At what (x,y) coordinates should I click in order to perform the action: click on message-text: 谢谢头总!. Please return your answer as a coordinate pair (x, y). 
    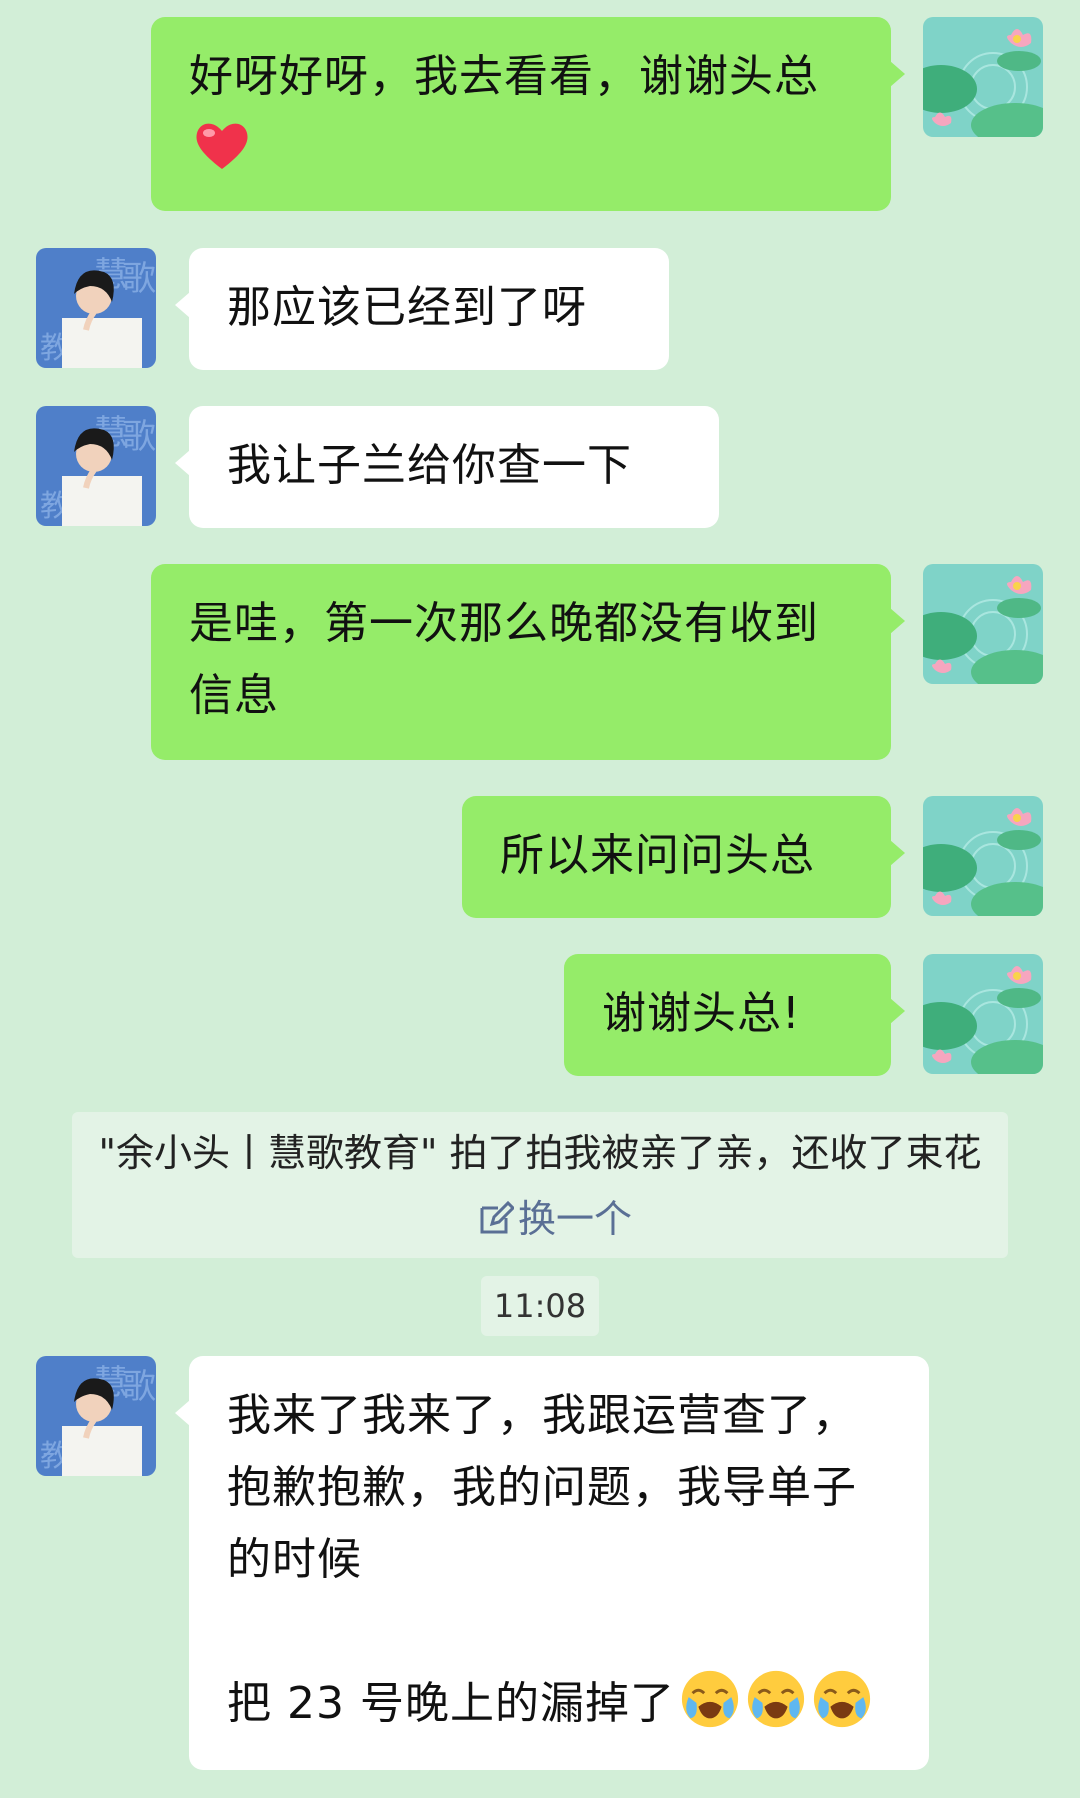
    Looking at the image, I should click on (701, 1013).